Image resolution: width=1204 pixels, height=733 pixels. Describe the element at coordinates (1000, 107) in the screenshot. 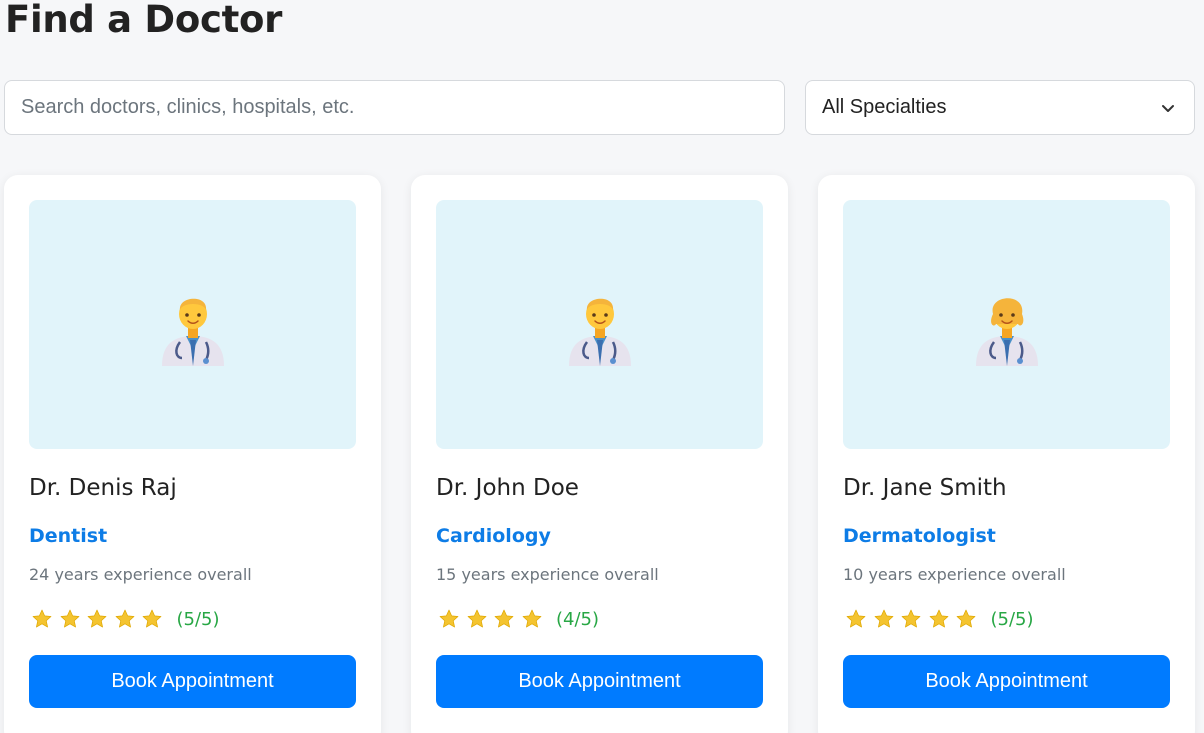

I see `specialty-select: All Specialties` at that location.